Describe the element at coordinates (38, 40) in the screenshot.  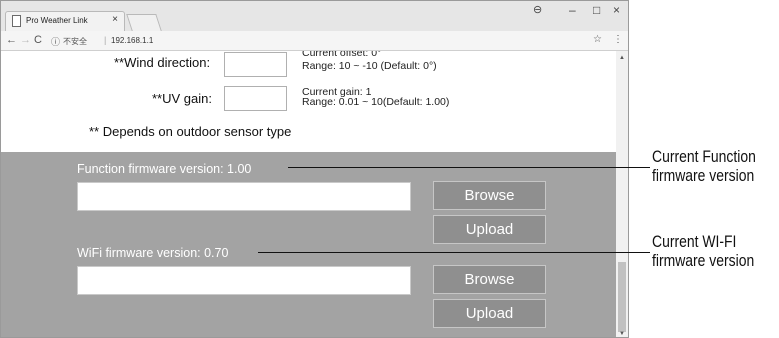
I see `reload-icon: C` at that location.